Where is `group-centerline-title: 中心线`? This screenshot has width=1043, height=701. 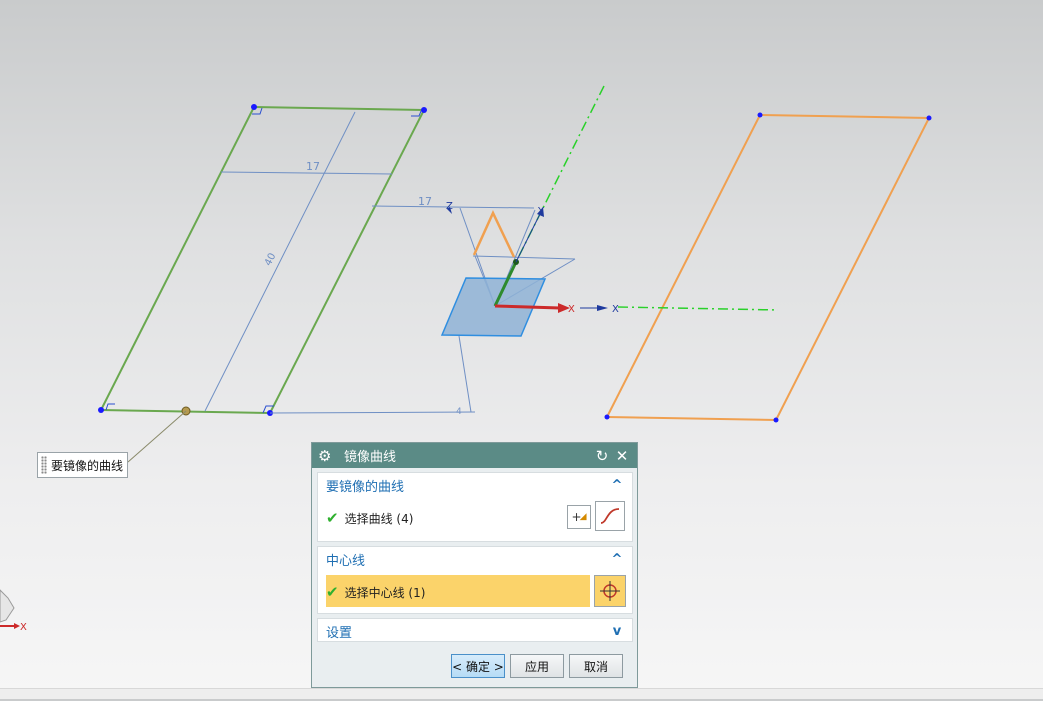
group-centerline-title: 中心线 is located at coordinates (346, 561).